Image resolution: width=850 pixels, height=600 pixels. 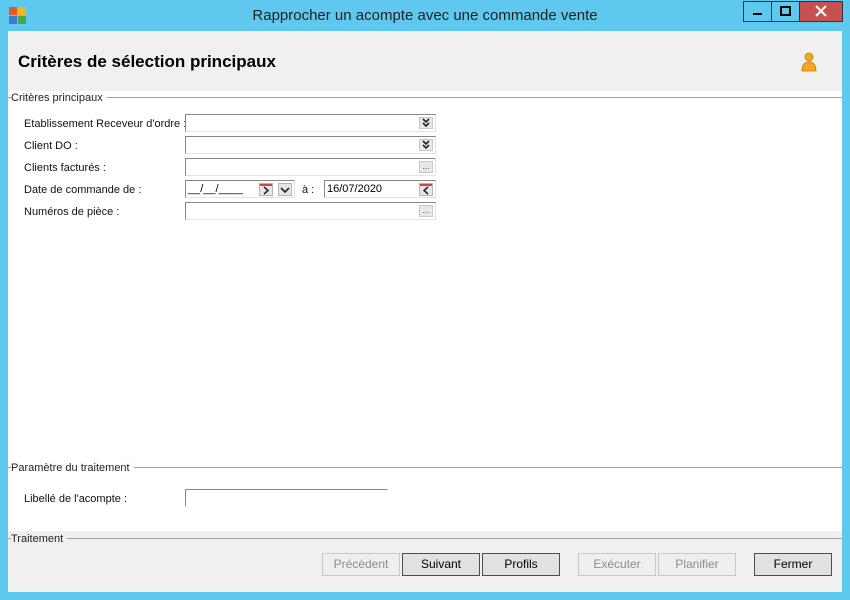 I want to click on date-commande-label: Date de commande de :, so click(x=83, y=190).